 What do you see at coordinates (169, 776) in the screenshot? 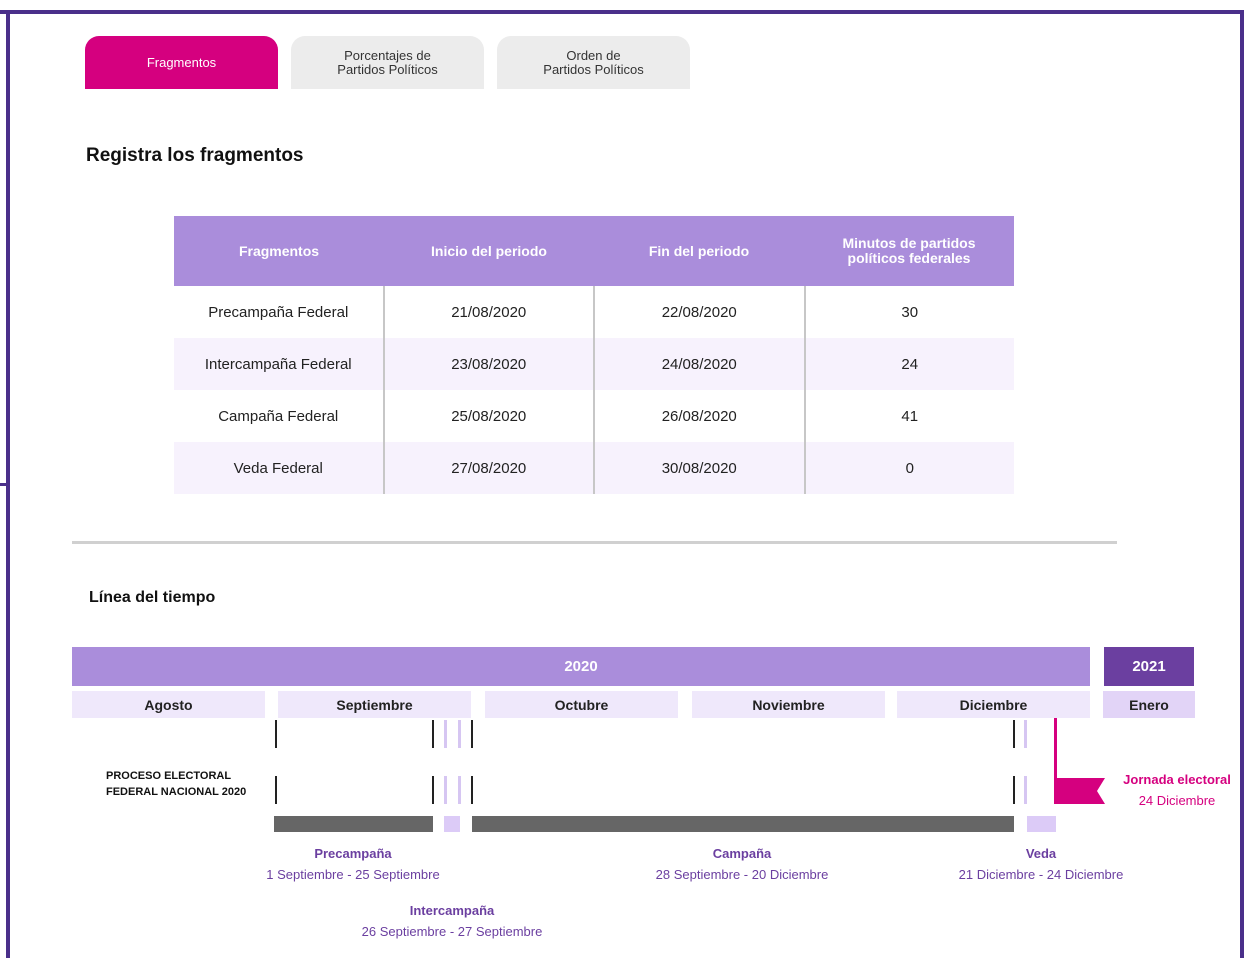
I see `process-label-line1: PROCESO ELECTORAL` at bounding box center [169, 776].